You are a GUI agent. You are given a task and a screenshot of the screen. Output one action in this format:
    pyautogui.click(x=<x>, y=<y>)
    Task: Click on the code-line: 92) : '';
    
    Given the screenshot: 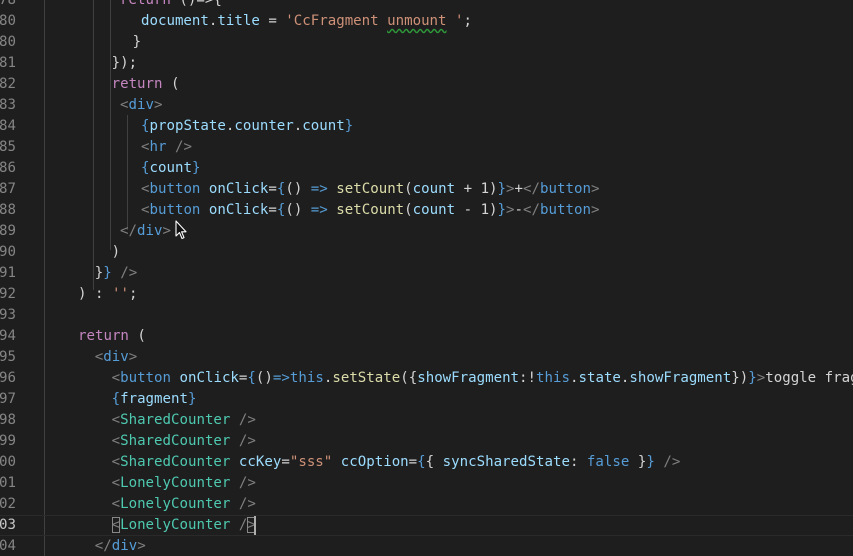 What is the action you would take?
    pyautogui.click(x=426, y=294)
    